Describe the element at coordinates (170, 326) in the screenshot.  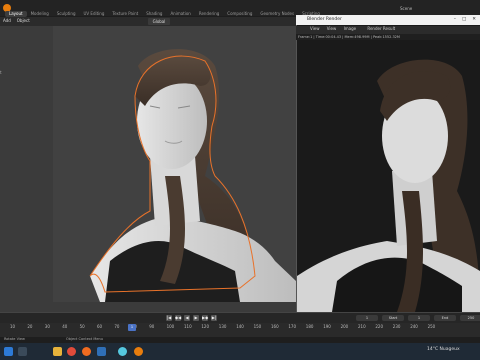
I see `ruler-tick: 100` at that location.